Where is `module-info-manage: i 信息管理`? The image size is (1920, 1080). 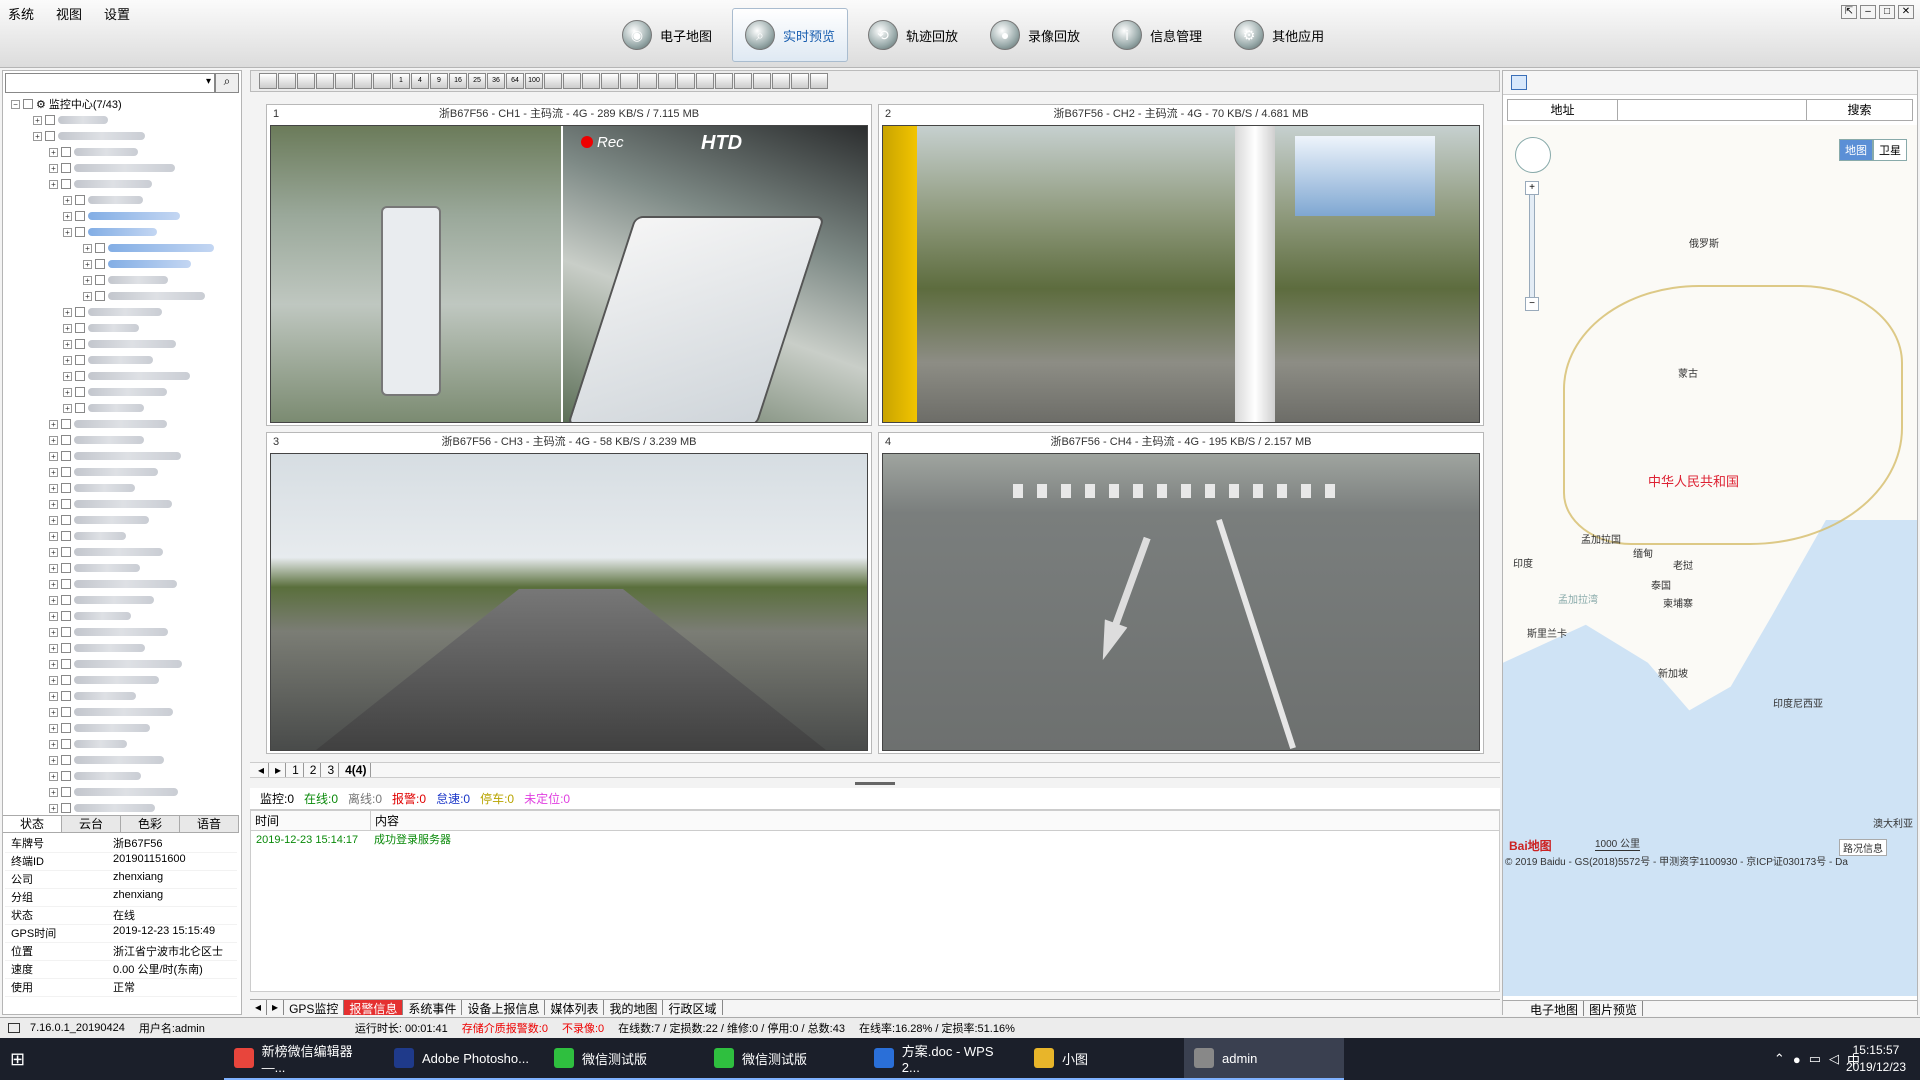 module-info-manage: i 信息管理 is located at coordinates (1157, 35).